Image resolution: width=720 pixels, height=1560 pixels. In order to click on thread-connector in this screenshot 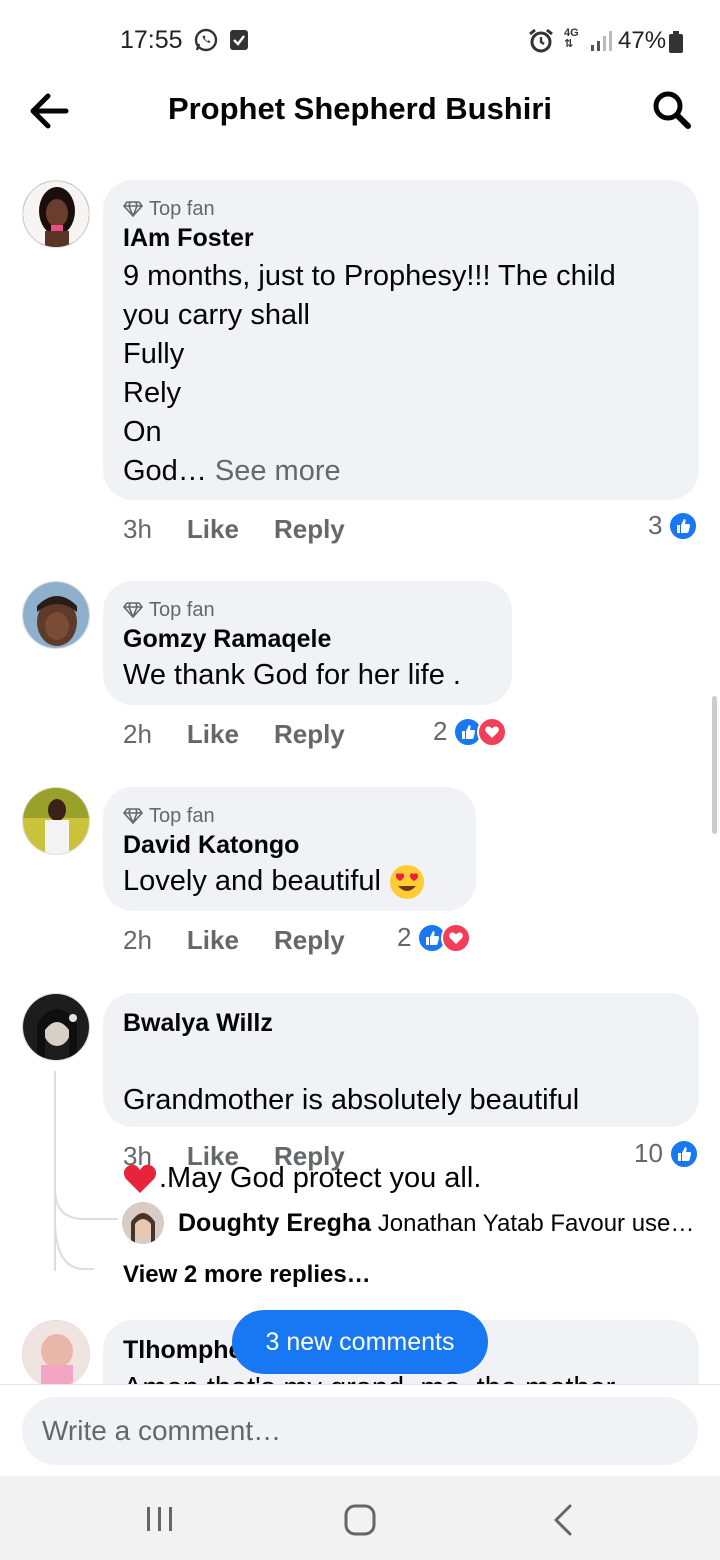, I will do `click(86, 1229)`.